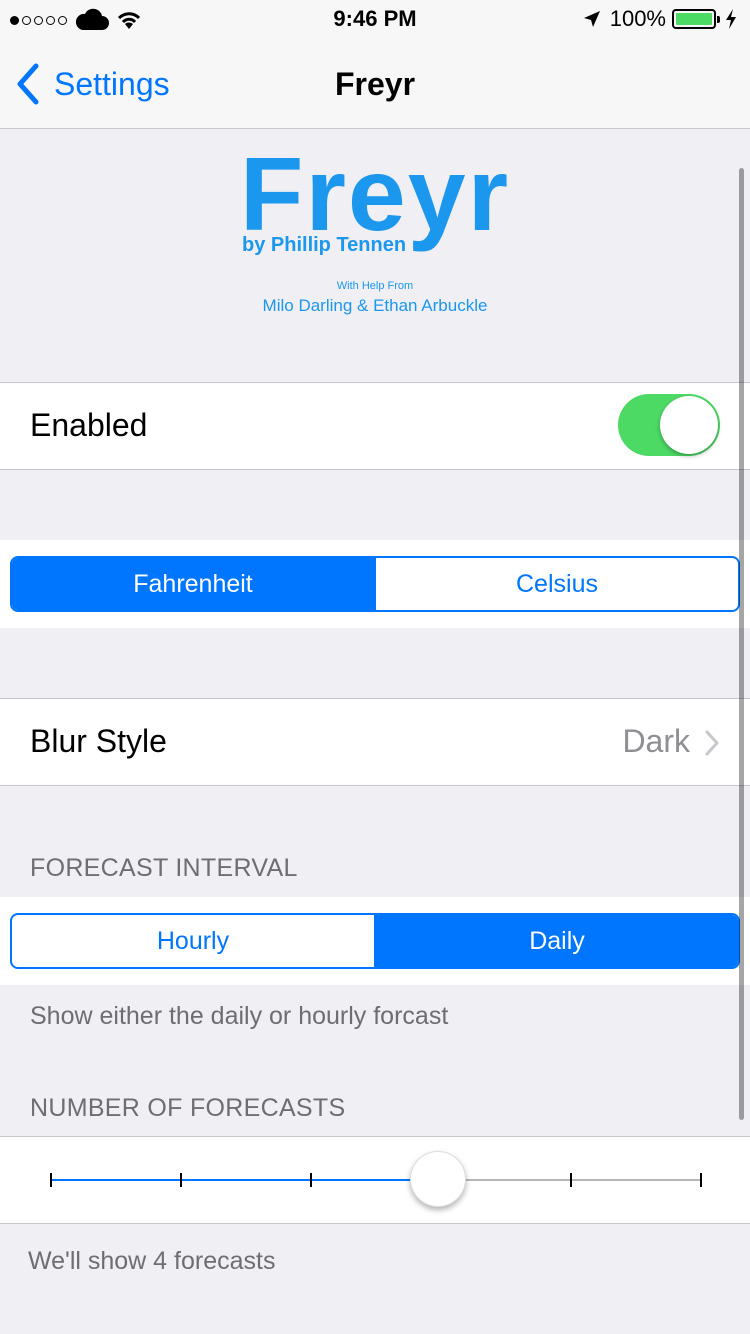 The image size is (750, 1334). Describe the element at coordinates (324, 245) in the screenshot. I see `logo-byline: by Phillip Tennen` at that location.